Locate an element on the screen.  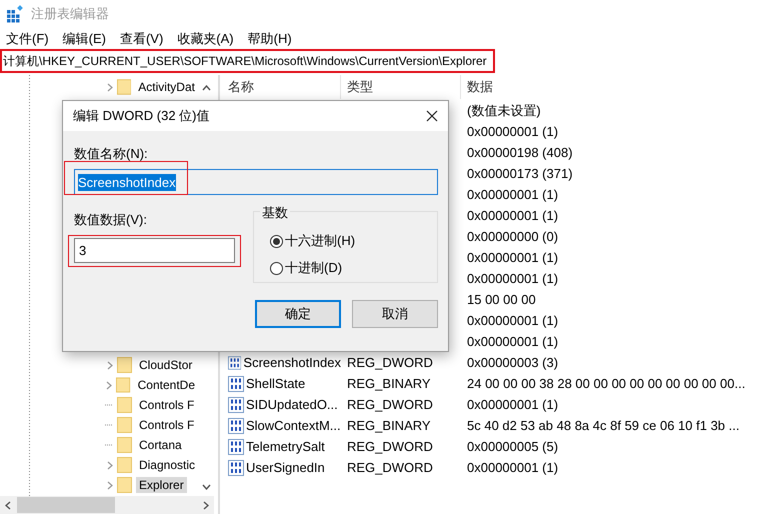
column-header: 类型 is located at coordinates (401, 87).